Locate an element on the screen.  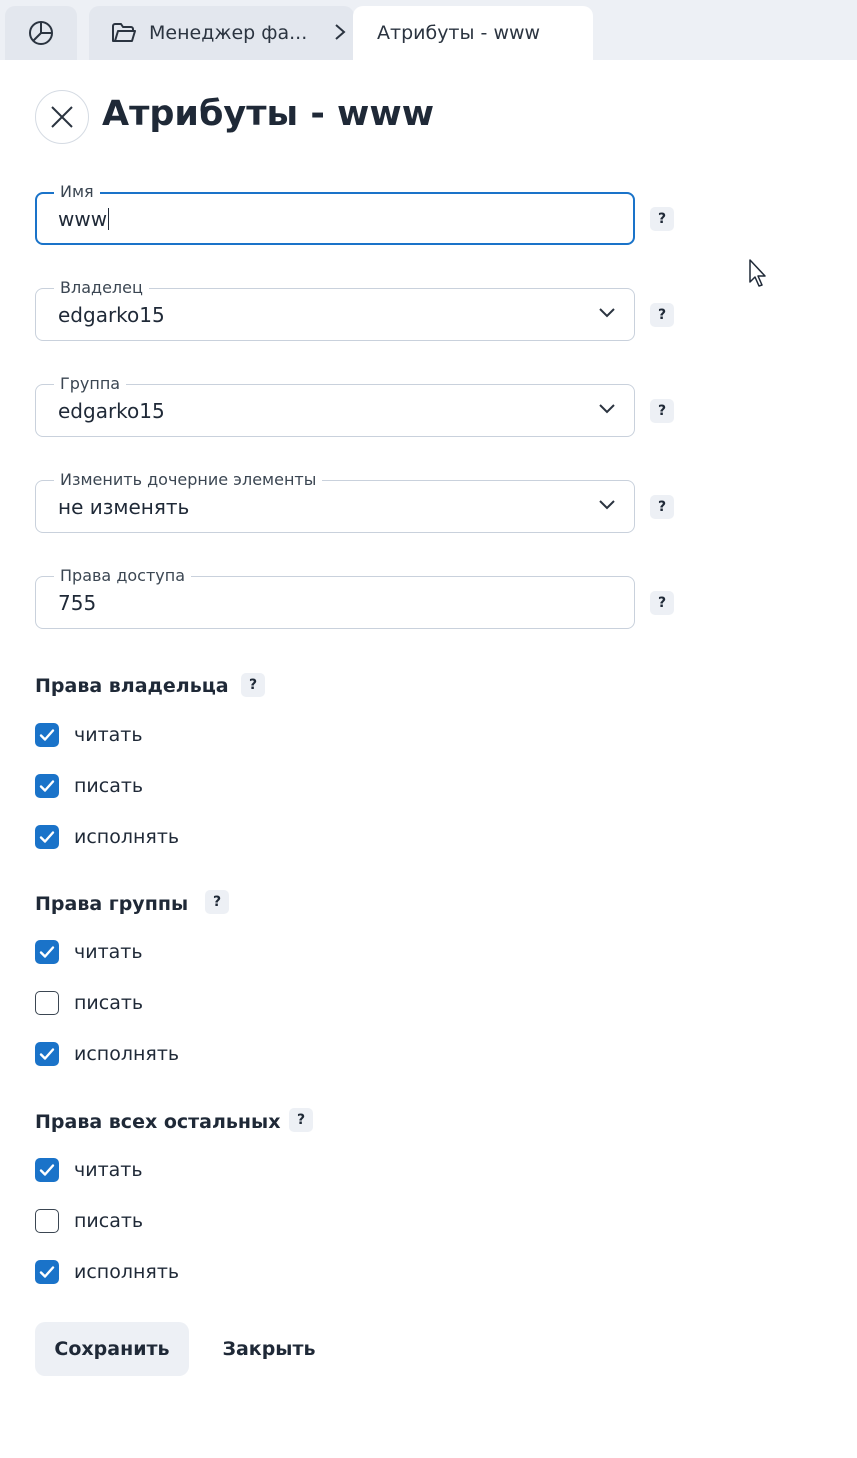
group-rights-checkbox-label: писать is located at coordinates (109, 1003).